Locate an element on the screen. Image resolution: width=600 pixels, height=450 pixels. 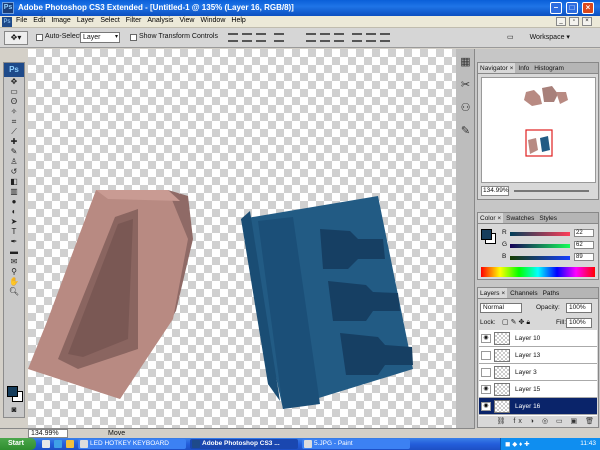
menu-view: View is located at coordinates (186, 20).